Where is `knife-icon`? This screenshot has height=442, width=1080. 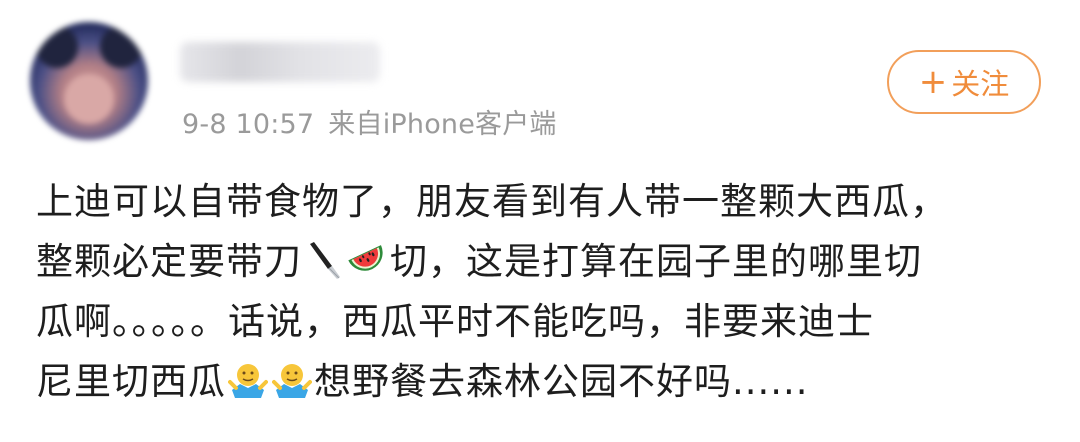
knife-icon is located at coordinates (325, 260).